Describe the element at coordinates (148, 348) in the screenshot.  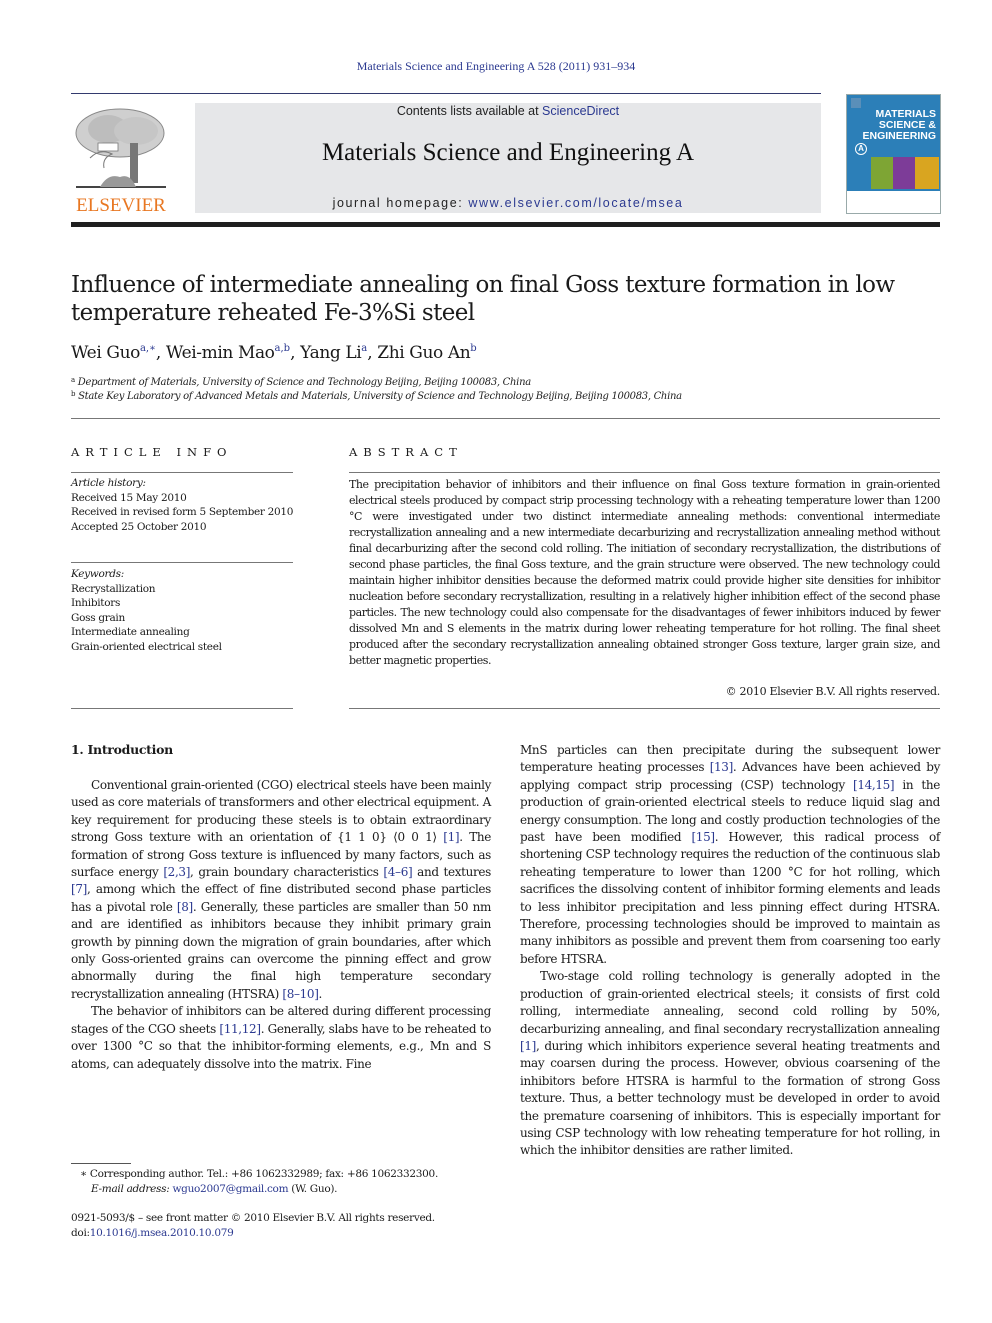
I see `author-affiliation-mark: a,∗` at that location.